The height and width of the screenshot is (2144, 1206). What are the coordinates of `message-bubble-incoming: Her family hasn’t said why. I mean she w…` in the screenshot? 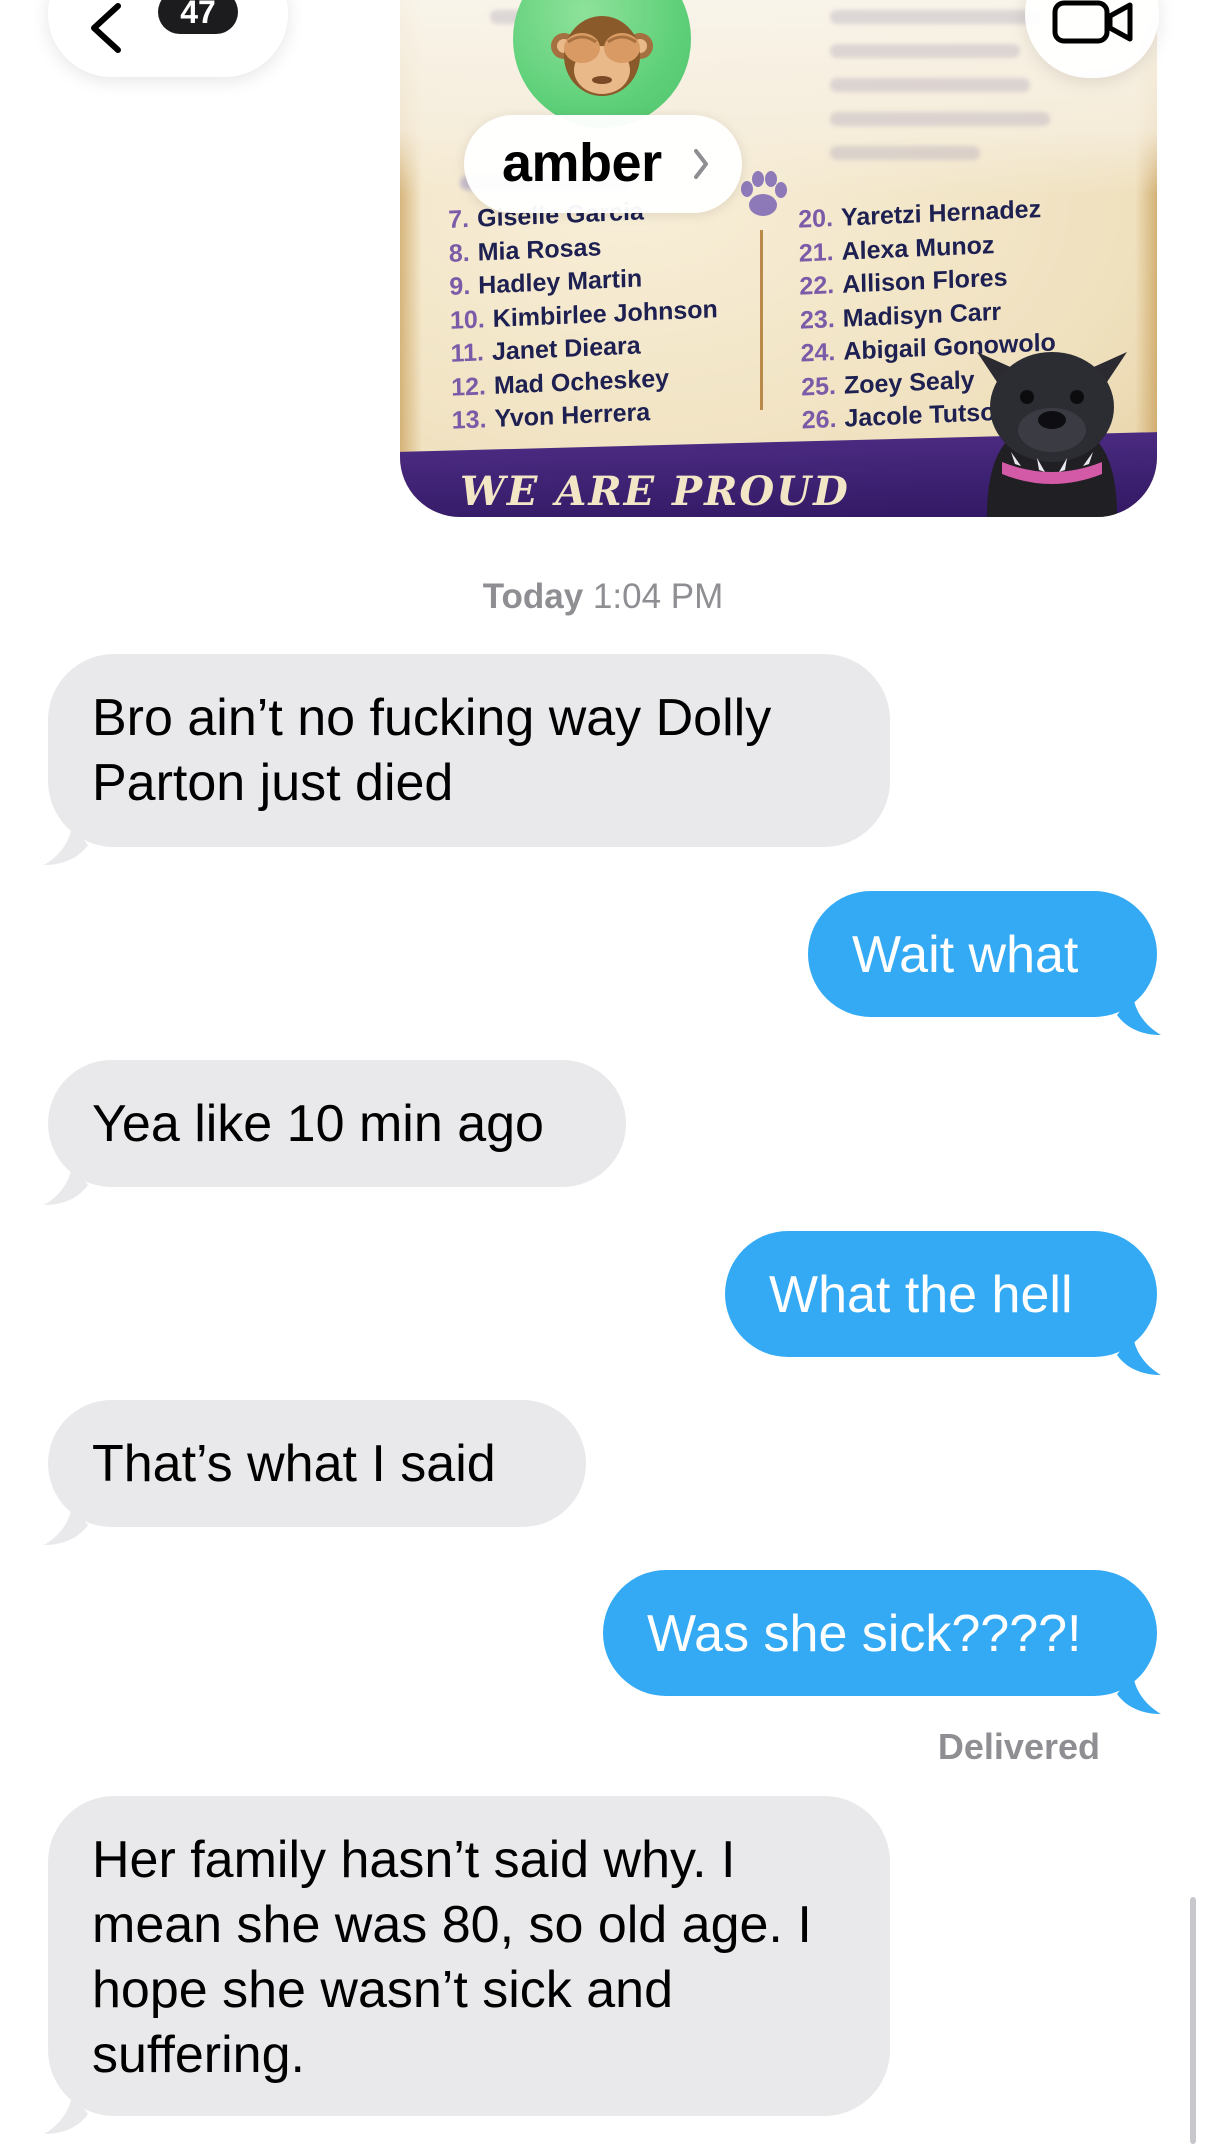 It's located at (467, 1965).